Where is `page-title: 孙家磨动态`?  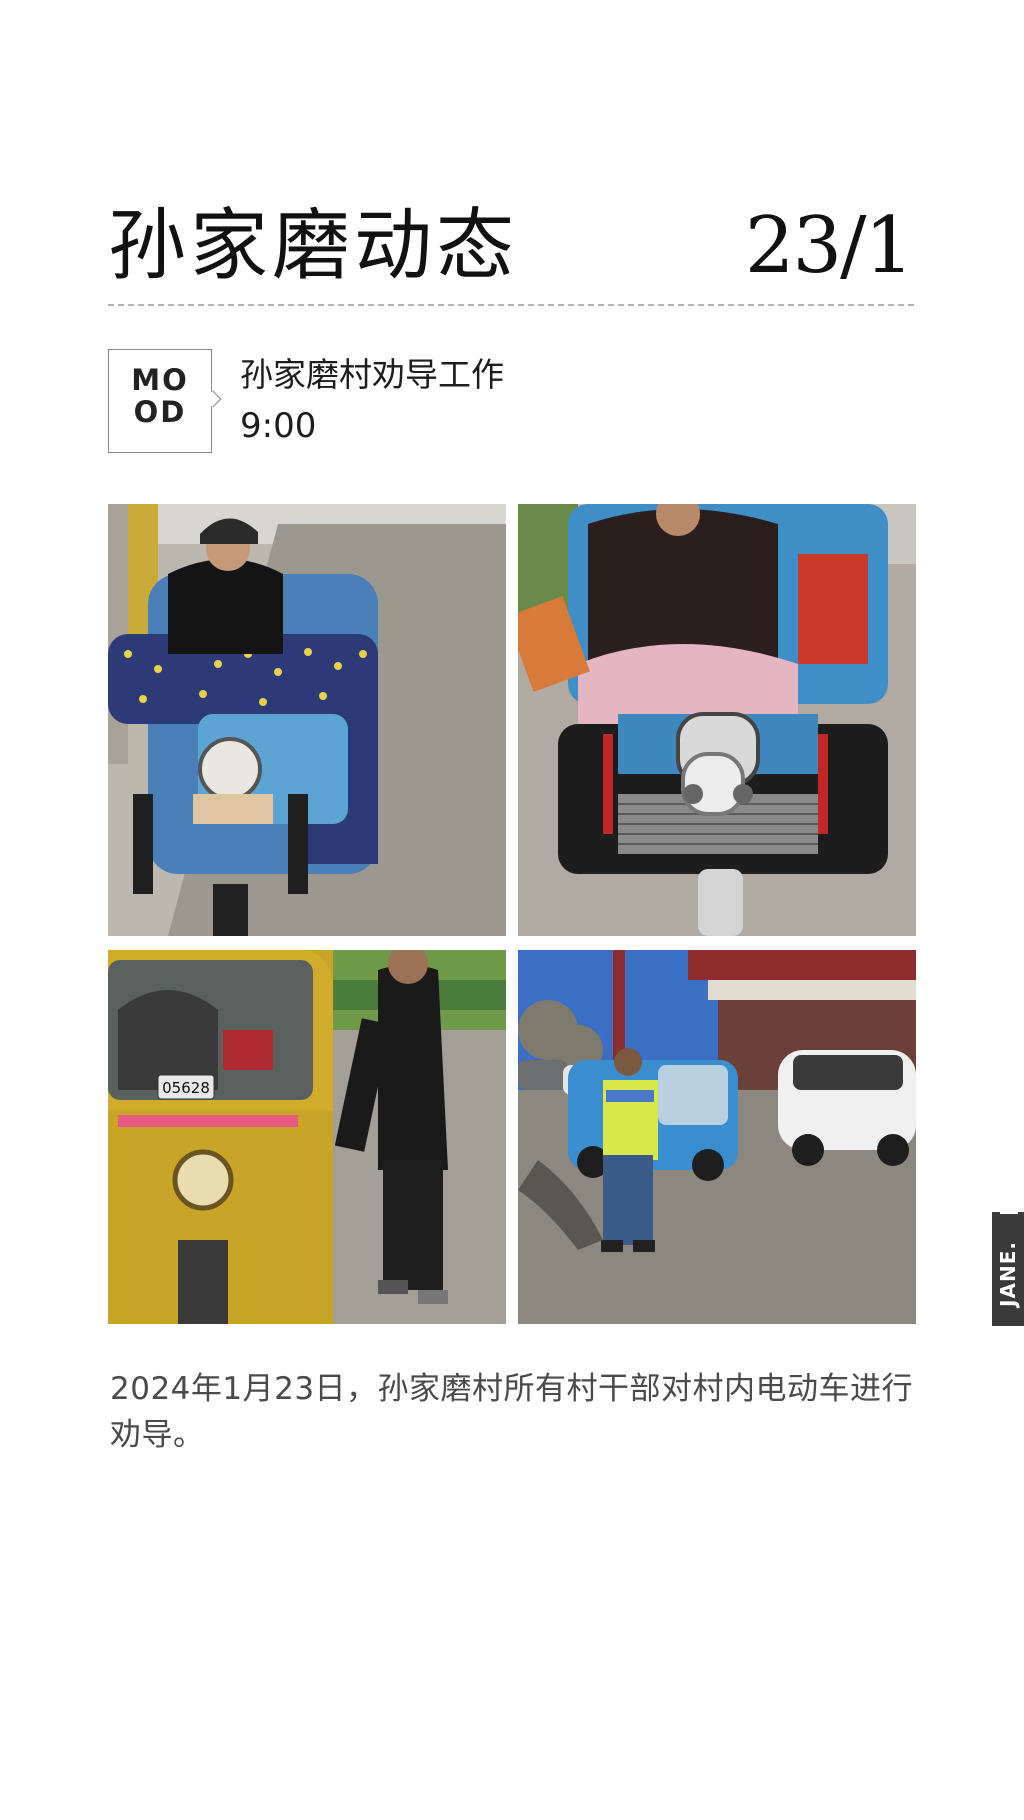
page-title: 孙家磨动态 is located at coordinates (313, 246).